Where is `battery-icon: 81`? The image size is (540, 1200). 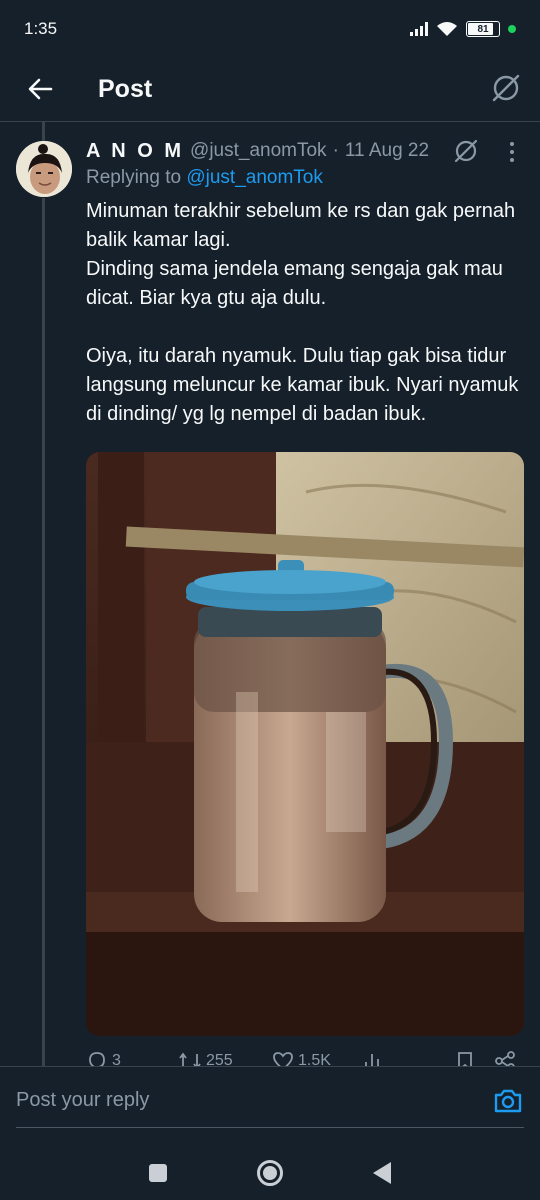 battery-icon: 81 is located at coordinates (483, 29).